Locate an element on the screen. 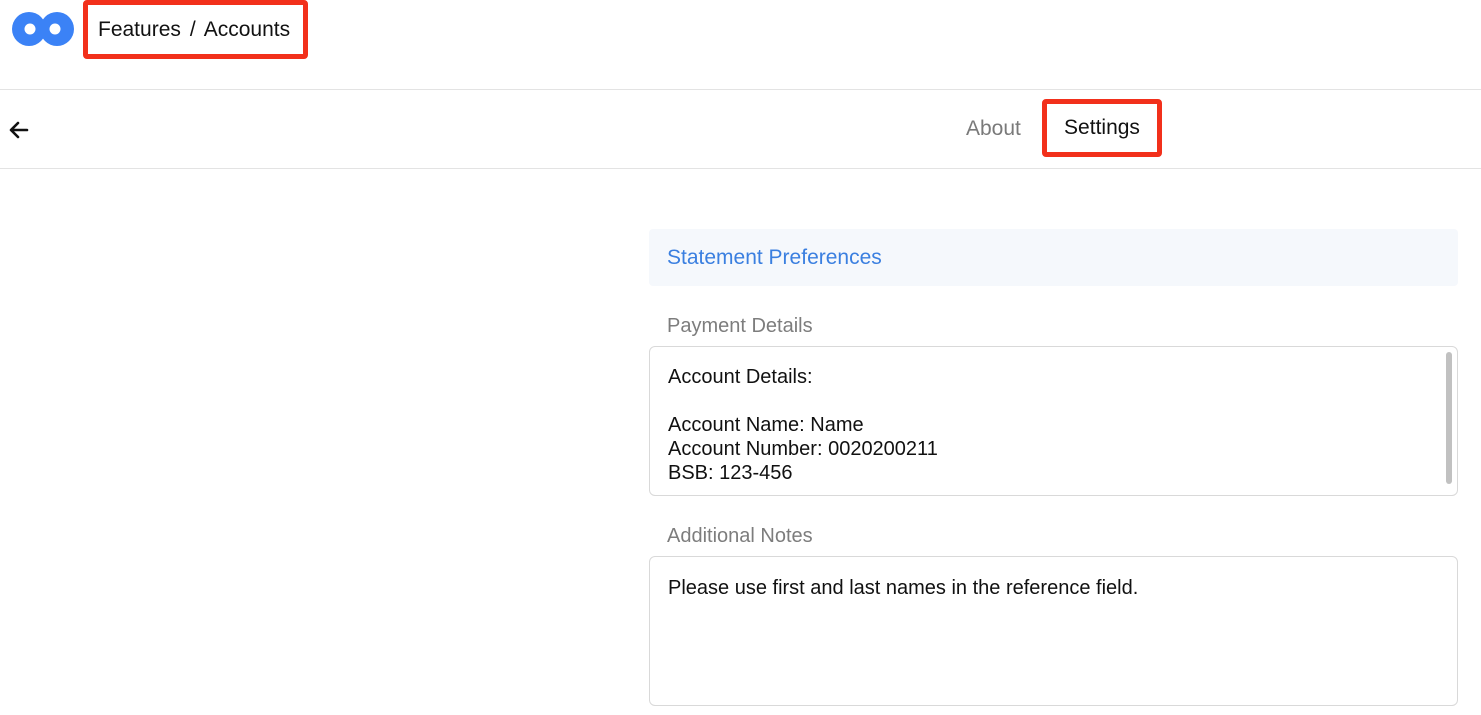  section-title: Statement Preferences is located at coordinates (774, 257).